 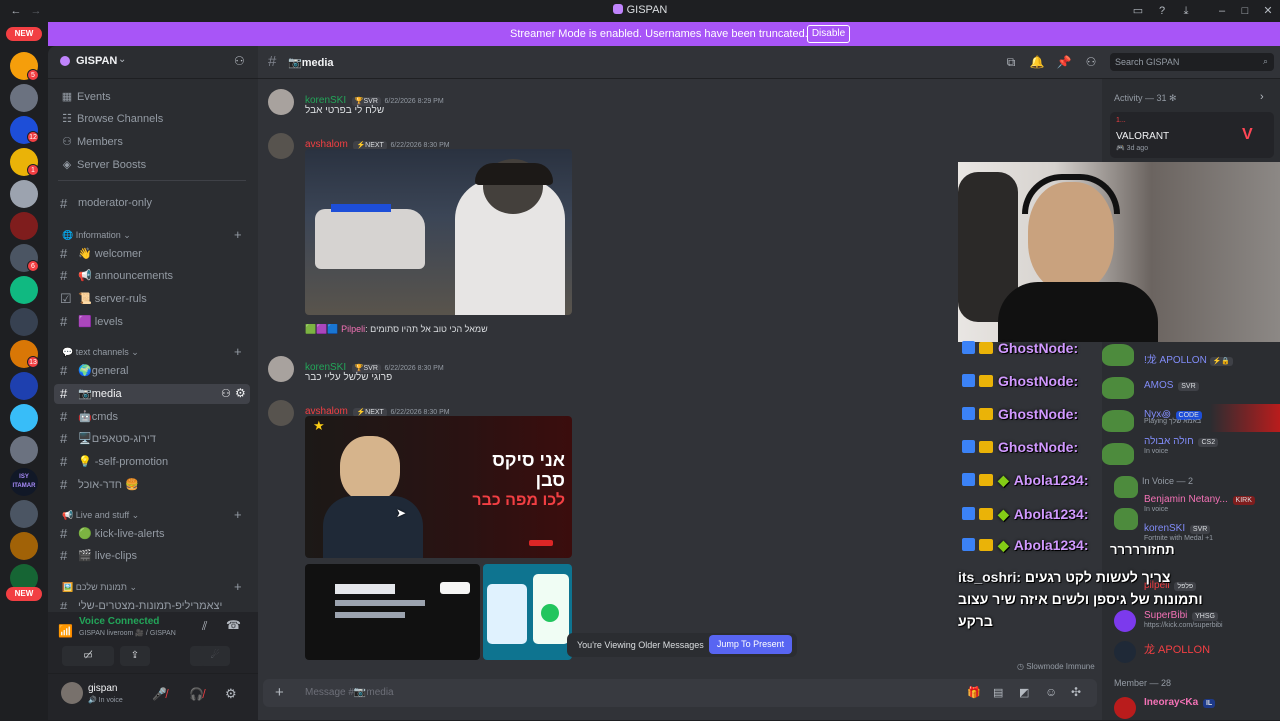 I want to click on noise-suppression-icon: ⫽, so click(x=204, y=626).